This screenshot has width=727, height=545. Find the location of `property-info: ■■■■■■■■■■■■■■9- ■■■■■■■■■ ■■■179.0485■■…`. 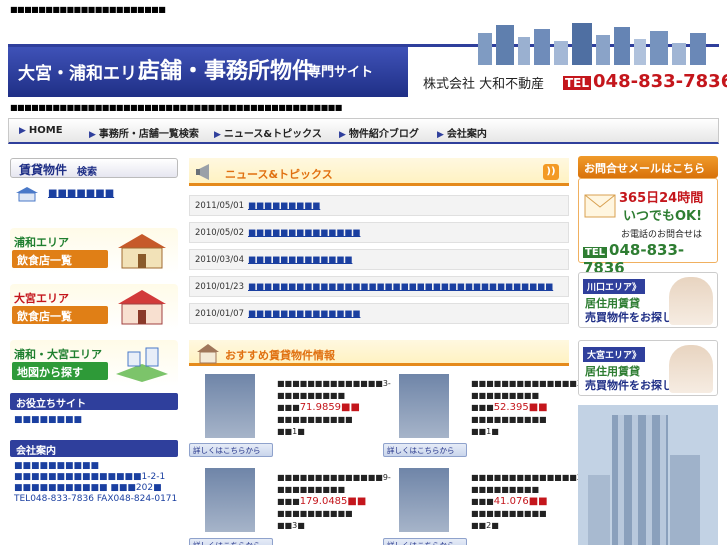

property-info: ■■■■■■■■■■■■■■9- ■■■■■■■■■ ■■■179.0485■■… is located at coordinates (334, 502).